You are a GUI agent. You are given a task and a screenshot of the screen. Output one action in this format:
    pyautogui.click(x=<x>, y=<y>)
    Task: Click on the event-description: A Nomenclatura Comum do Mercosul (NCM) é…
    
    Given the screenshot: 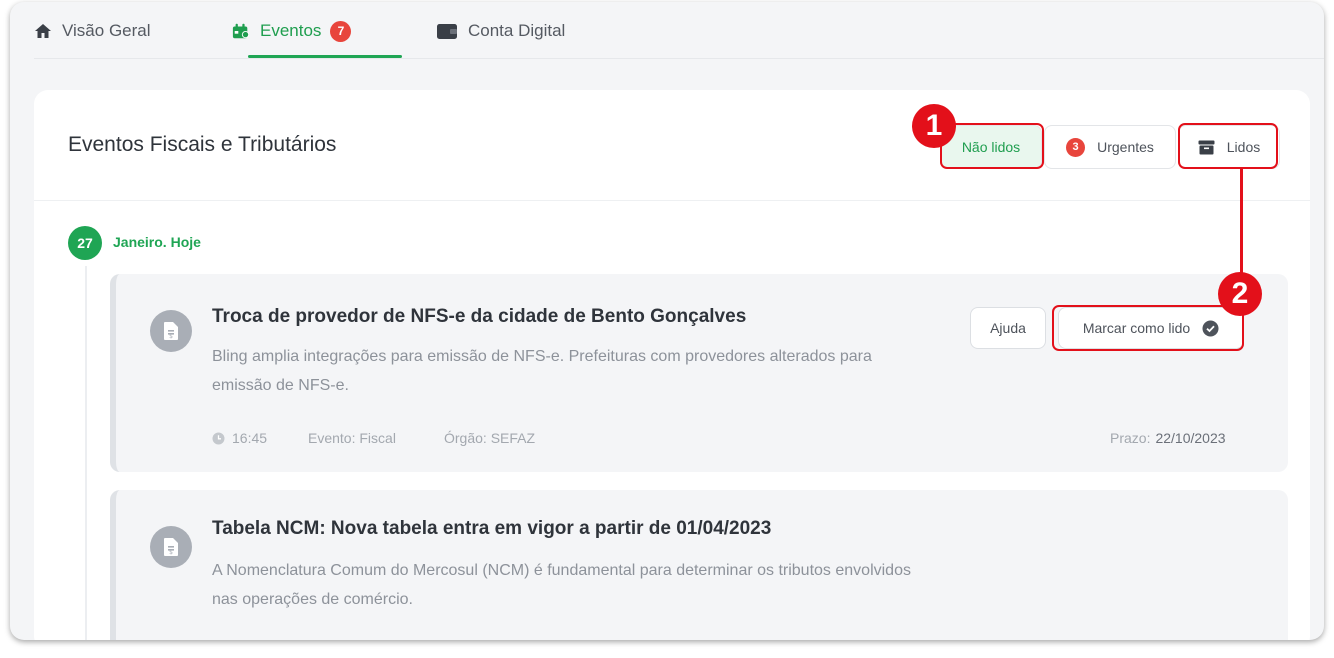 What is the action you would take?
    pyautogui.click(x=561, y=585)
    